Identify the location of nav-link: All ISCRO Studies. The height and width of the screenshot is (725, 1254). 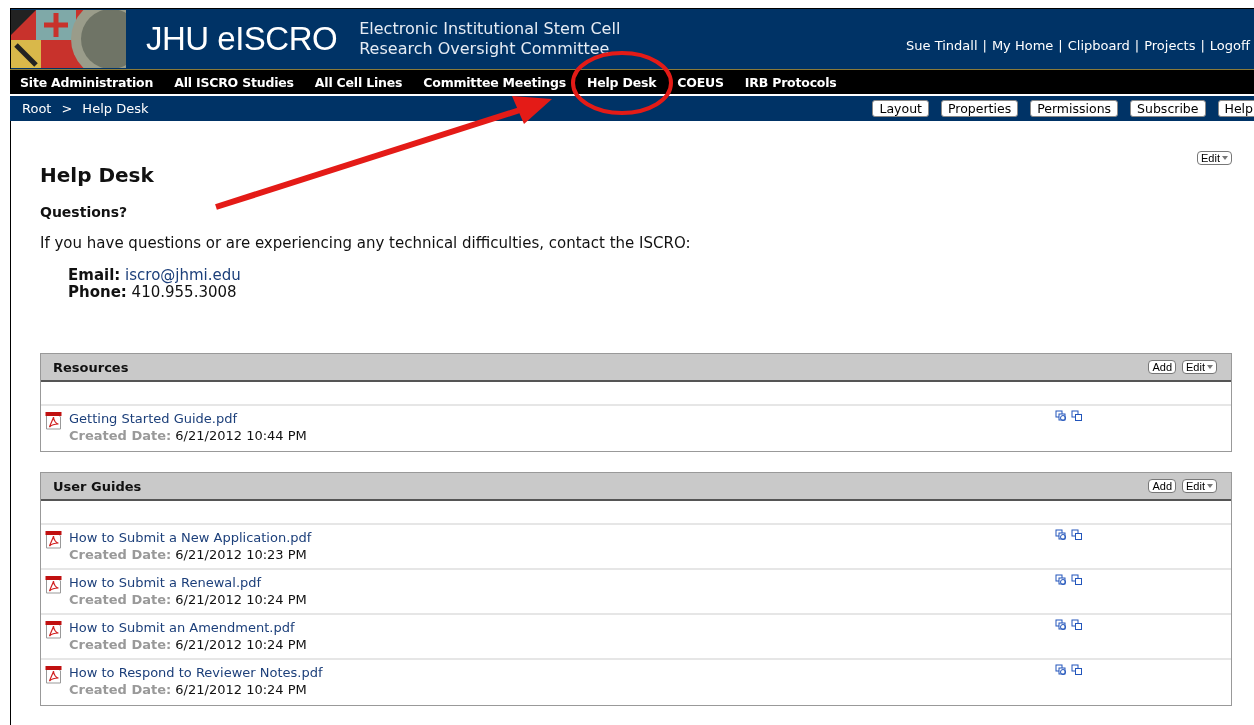
(234, 82).